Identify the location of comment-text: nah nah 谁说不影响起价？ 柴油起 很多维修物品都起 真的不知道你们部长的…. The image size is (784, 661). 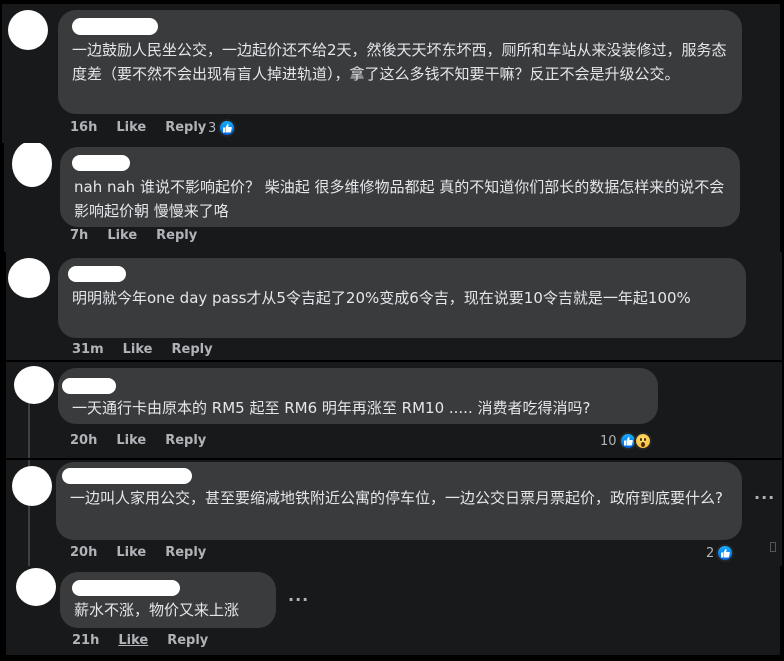
(399, 199).